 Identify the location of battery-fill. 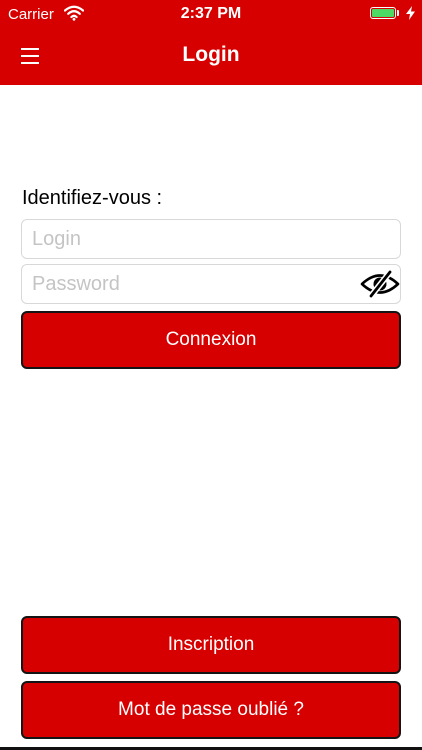
(383, 13).